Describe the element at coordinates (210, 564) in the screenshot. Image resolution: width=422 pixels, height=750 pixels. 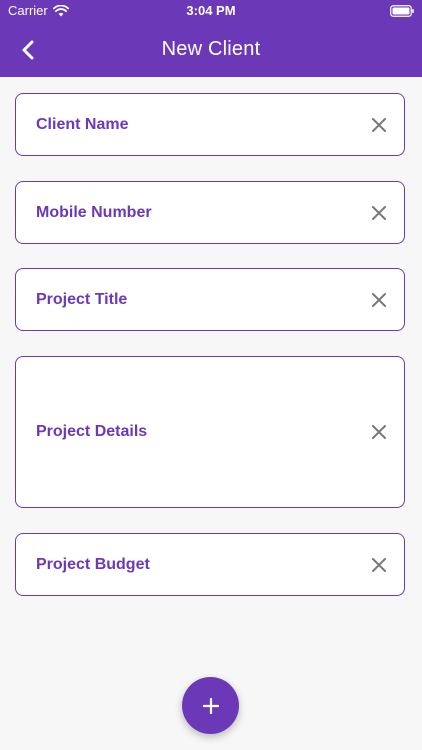
I see `project-budget-field: Project Budget` at that location.